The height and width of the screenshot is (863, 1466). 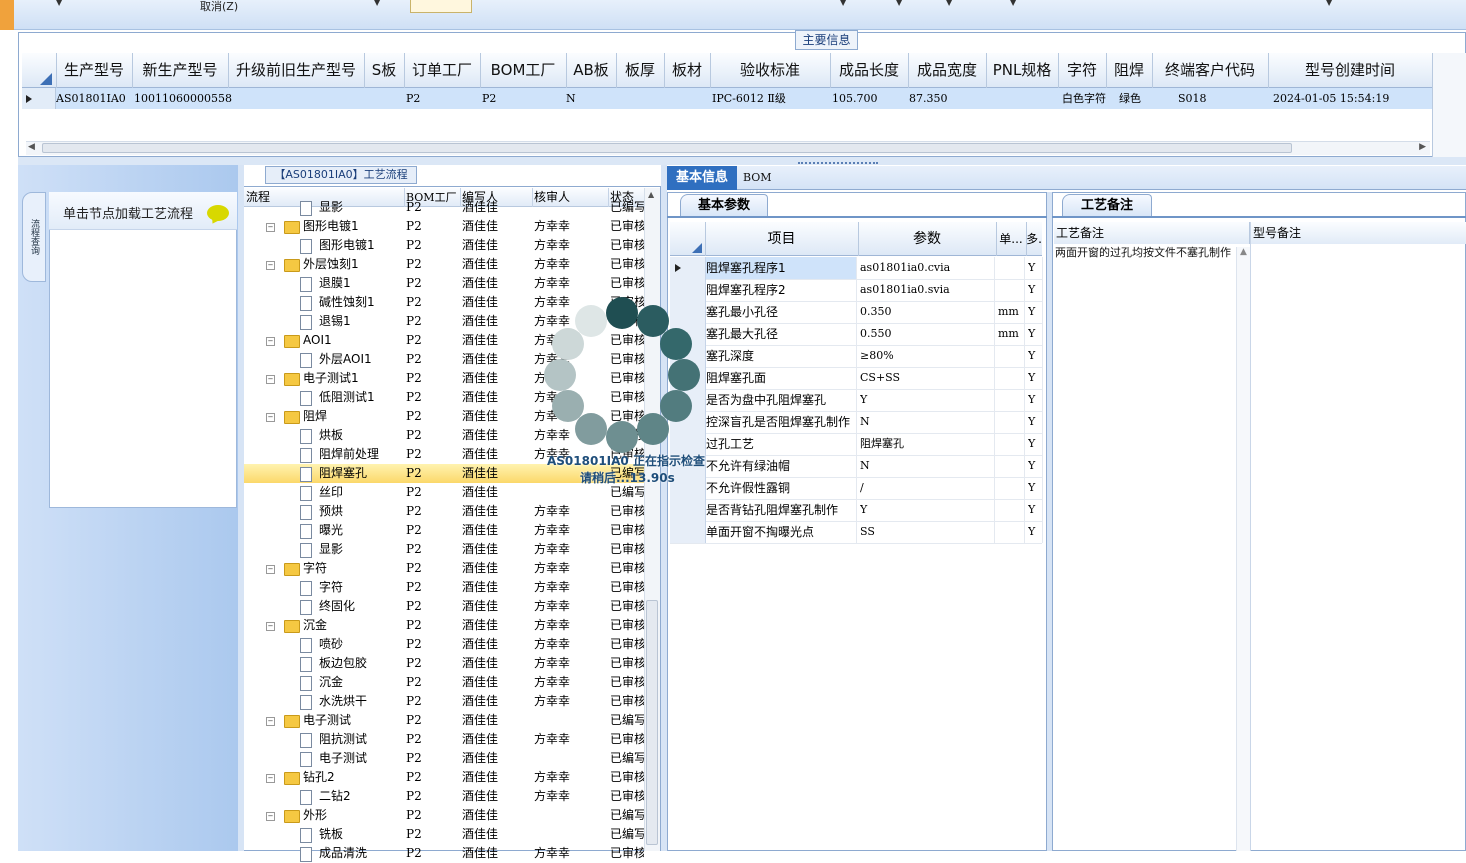 What do you see at coordinates (444, 663) in the screenshot?
I see `tree-row: 板边包胶 P2 酒佳佳 方幸幸 已审核` at bounding box center [444, 663].